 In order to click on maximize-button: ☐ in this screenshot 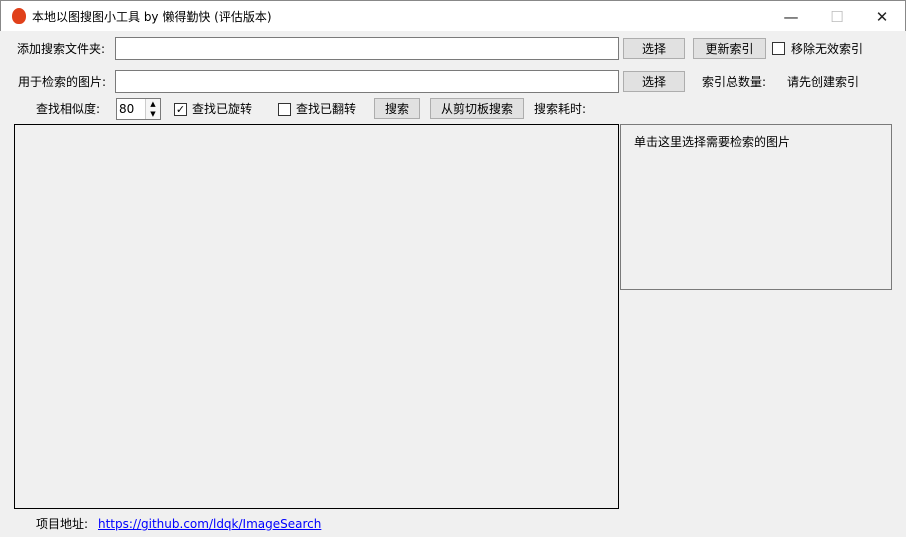, I will do `click(837, 16)`.